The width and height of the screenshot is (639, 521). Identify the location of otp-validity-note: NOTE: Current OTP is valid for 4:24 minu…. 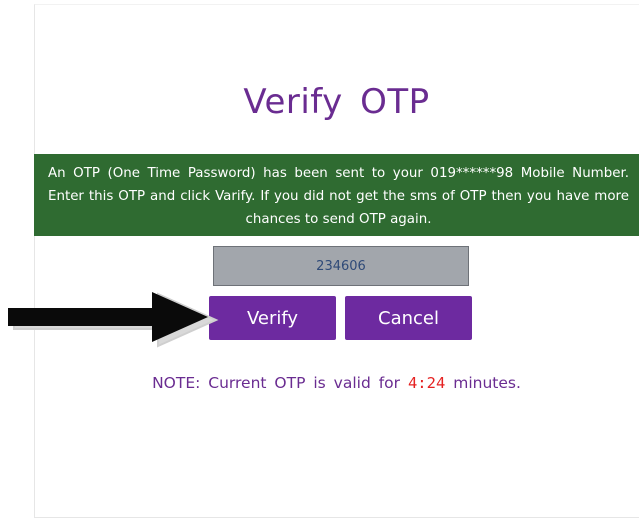
(336, 383).